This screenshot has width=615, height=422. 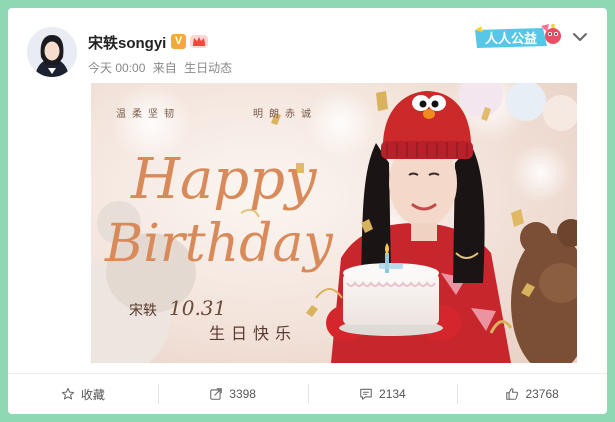 What do you see at coordinates (253, 333) in the screenshot?
I see `image-wish: 生日快乐` at bounding box center [253, 333].